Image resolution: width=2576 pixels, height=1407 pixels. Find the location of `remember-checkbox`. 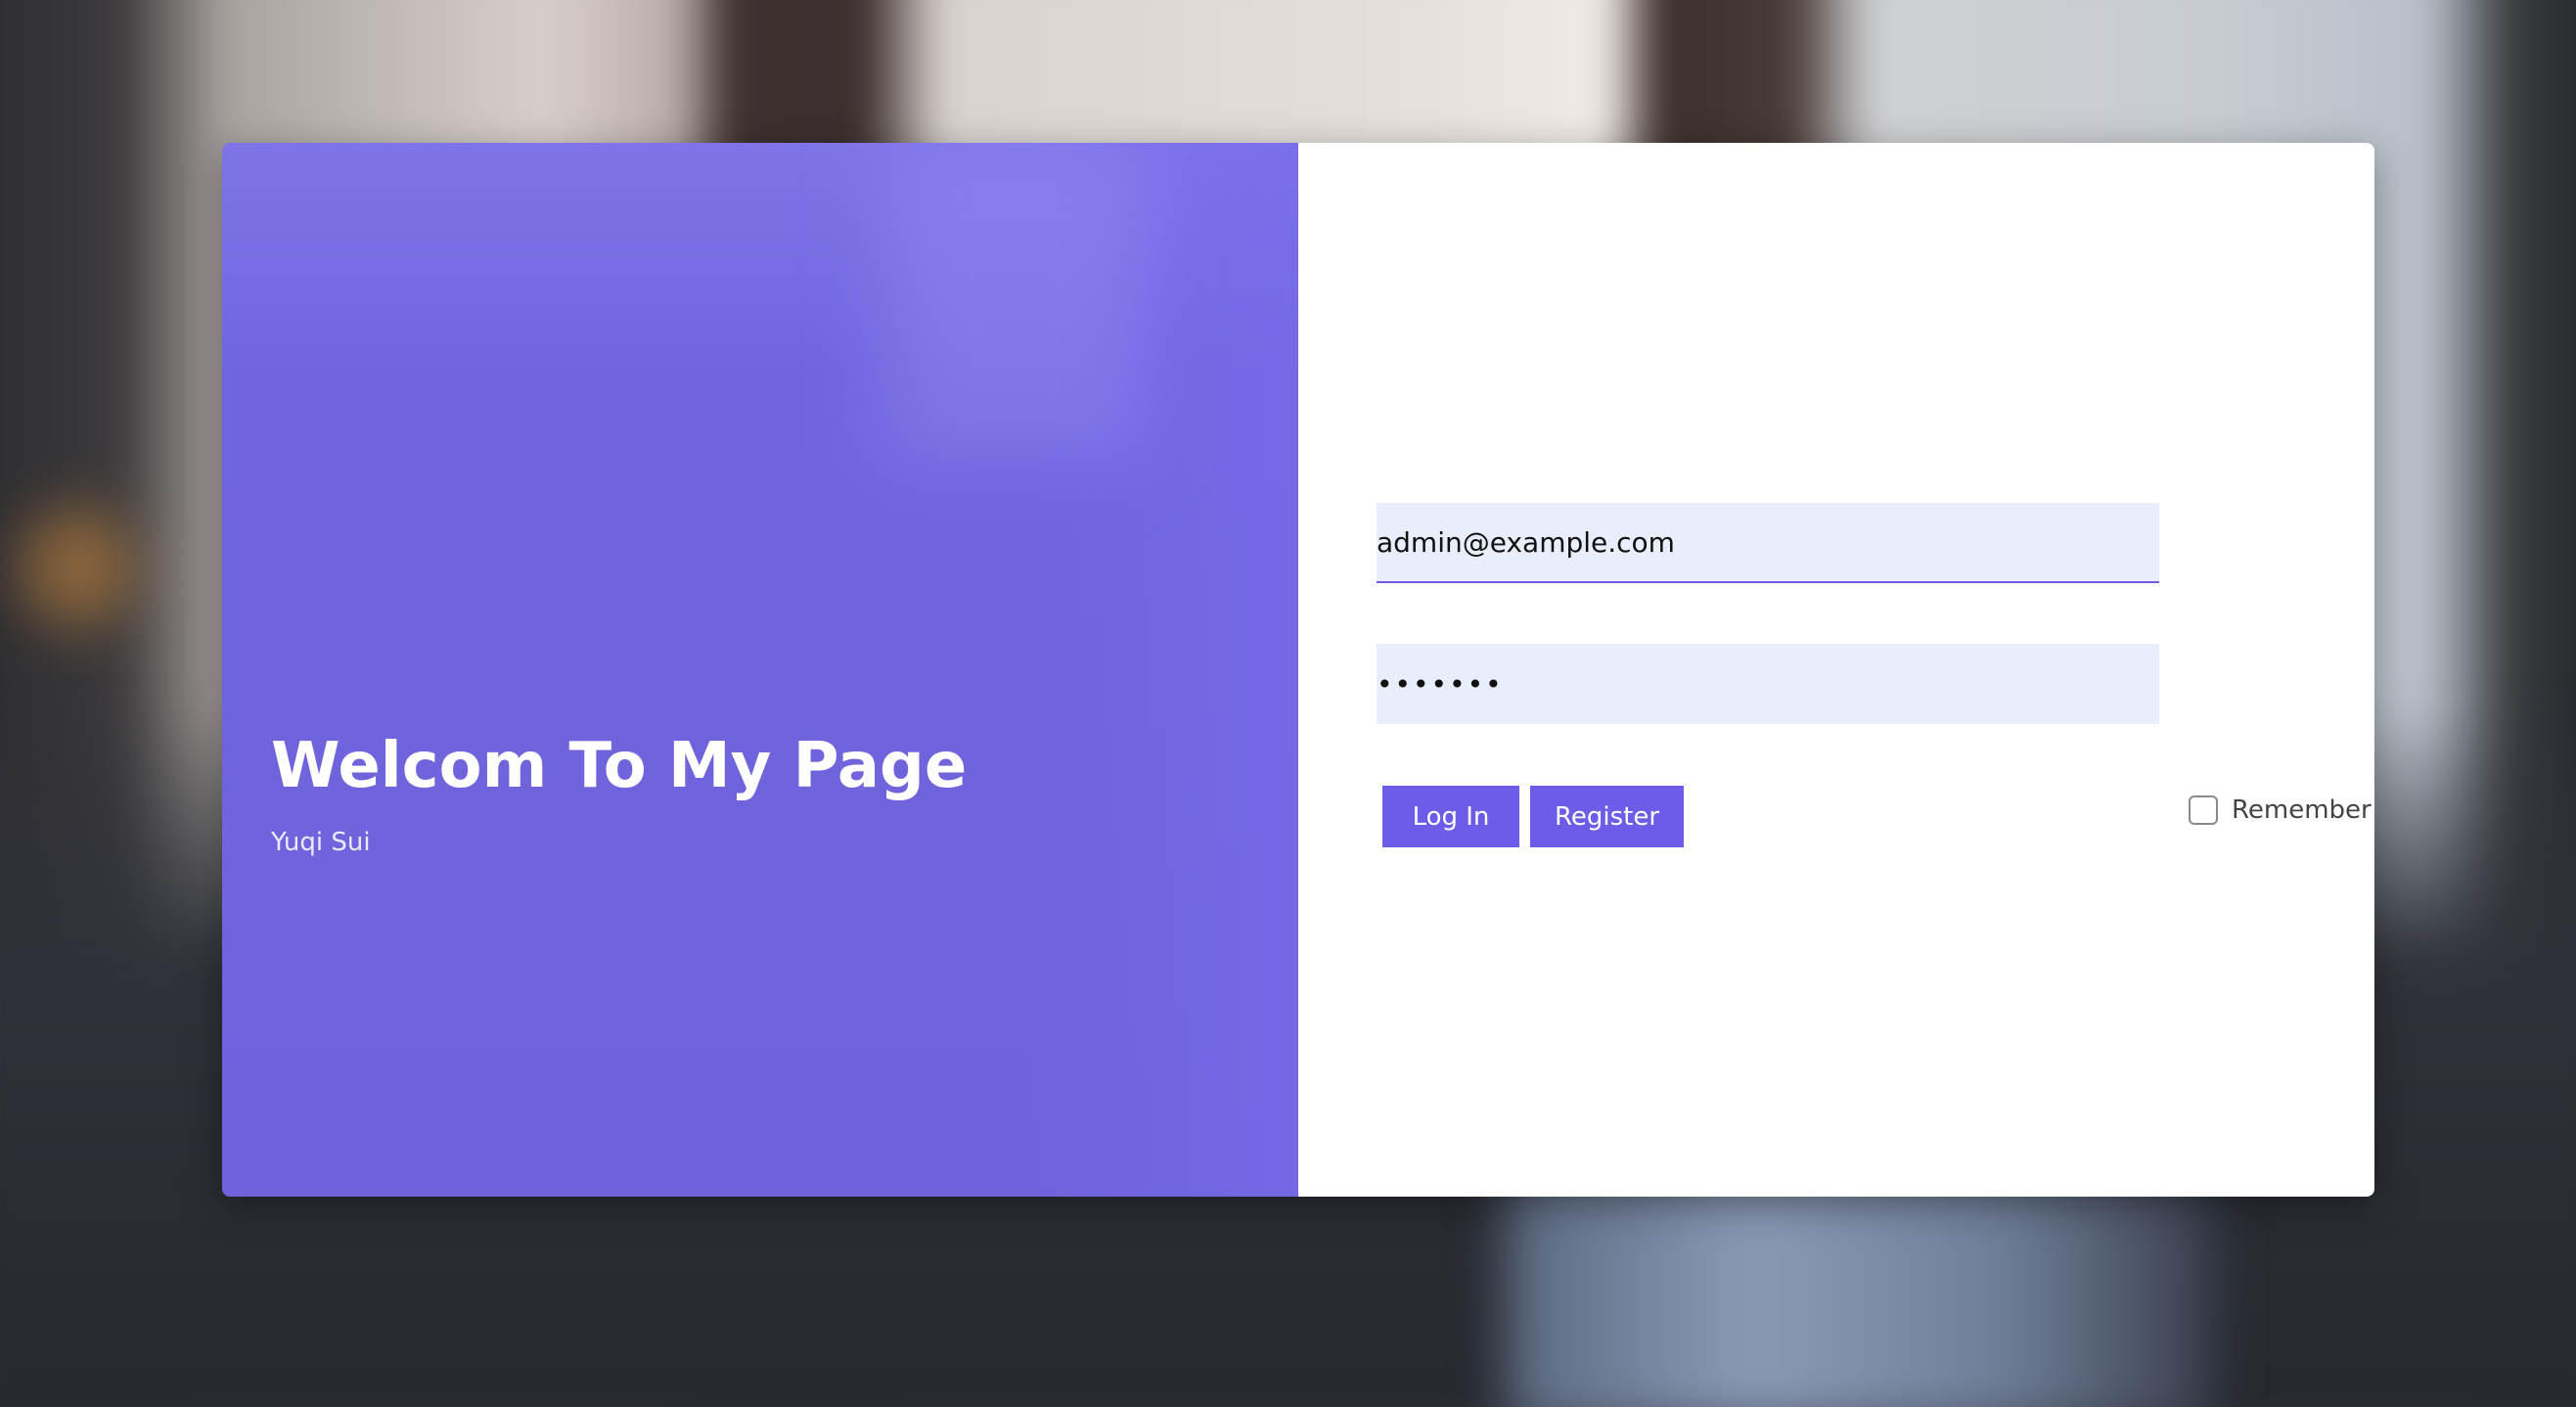

remember-checkbox is located at coordinates (2203, 810).